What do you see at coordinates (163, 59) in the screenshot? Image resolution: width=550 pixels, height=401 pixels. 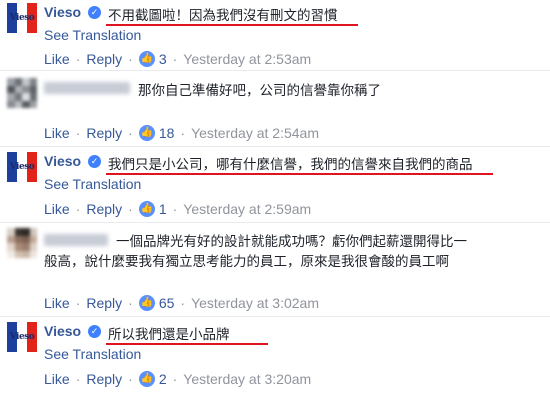 I see `reaction-count: 3` at bounding box center [163, 59].